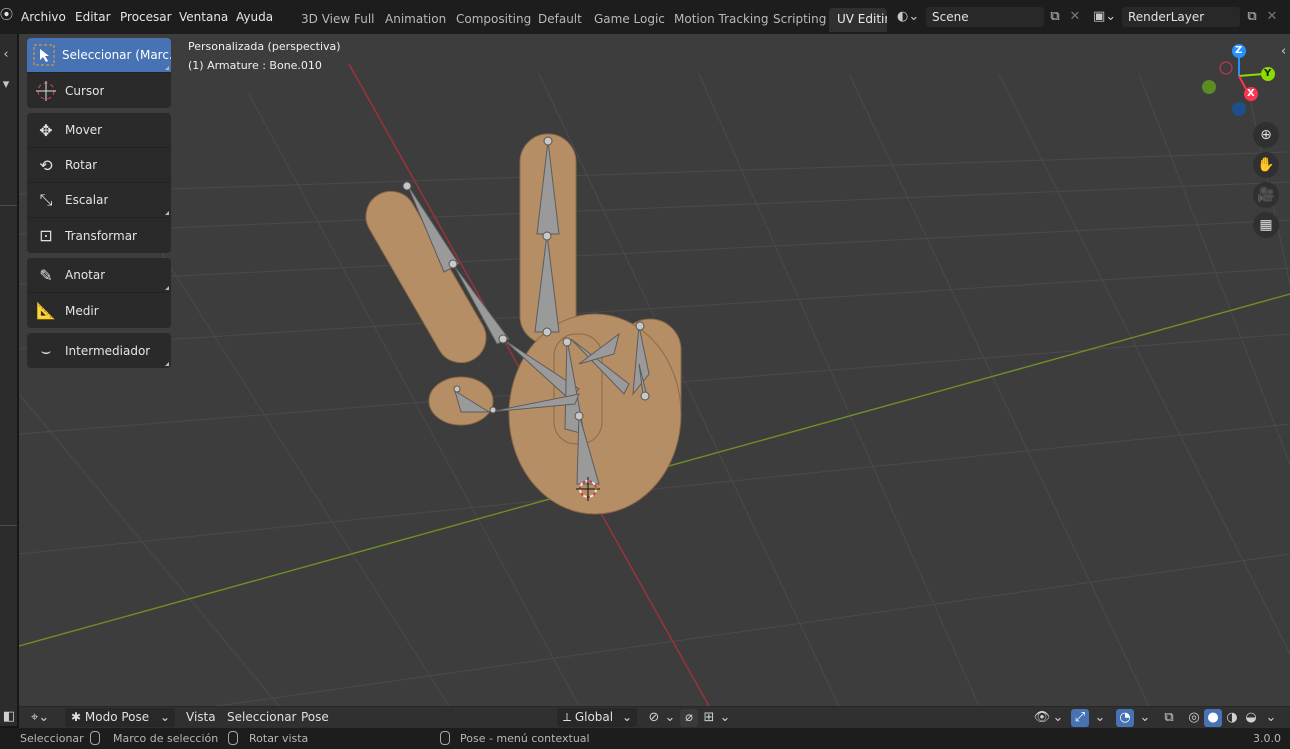 This screenshot has height=749, width=1290. I want to click on menu-vista: Vista, so click(201, 717).